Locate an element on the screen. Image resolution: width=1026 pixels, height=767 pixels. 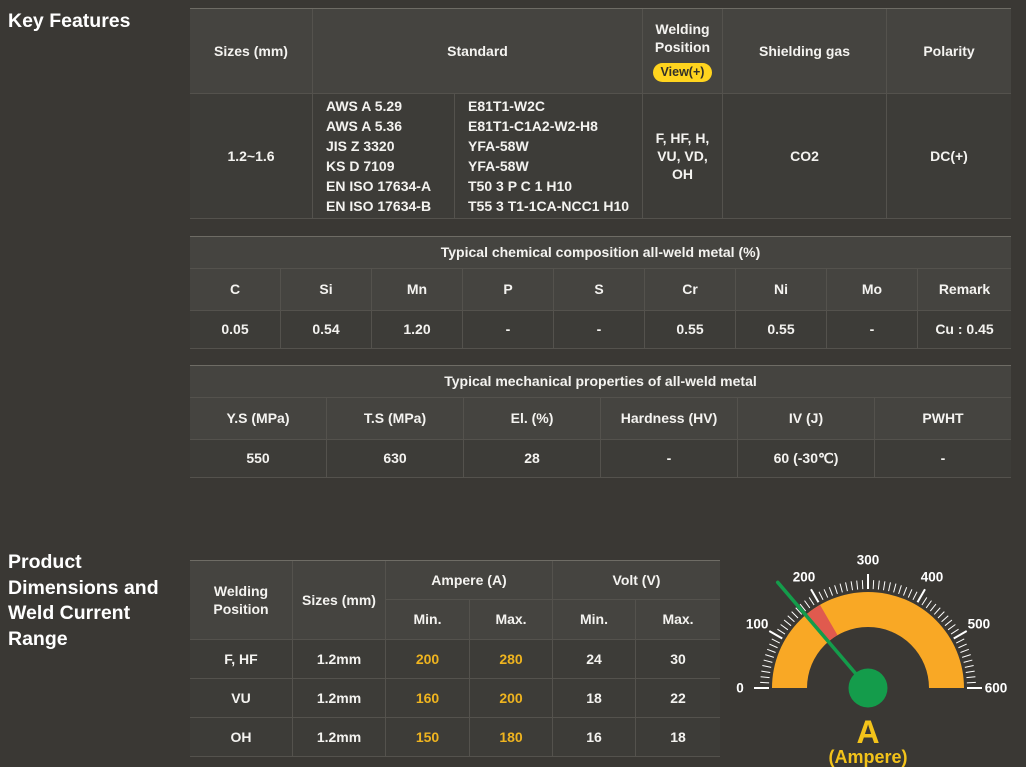
mech-value: 28 is located at coordinates (532, 459).